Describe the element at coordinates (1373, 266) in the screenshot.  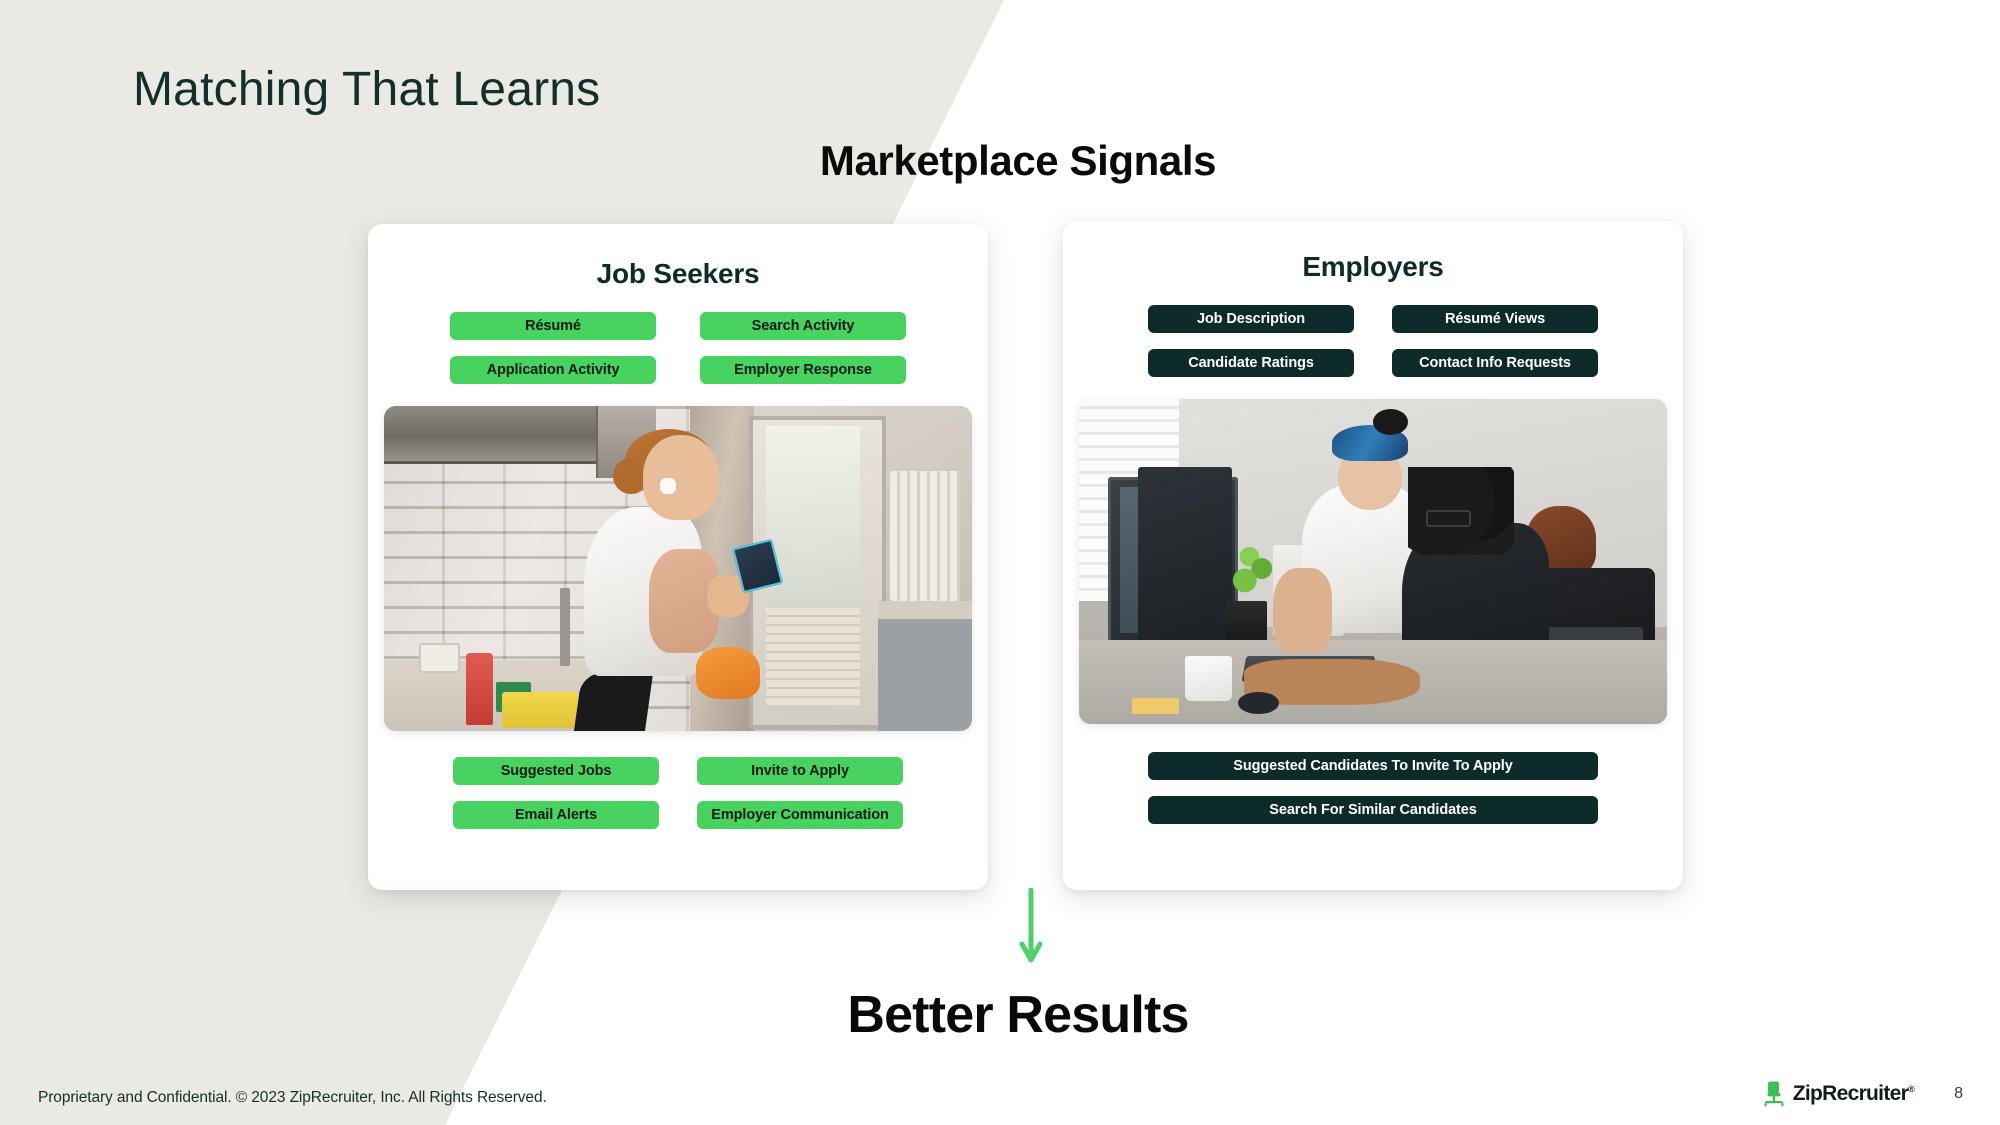
I see `card-title-employers: Employers` at that location.